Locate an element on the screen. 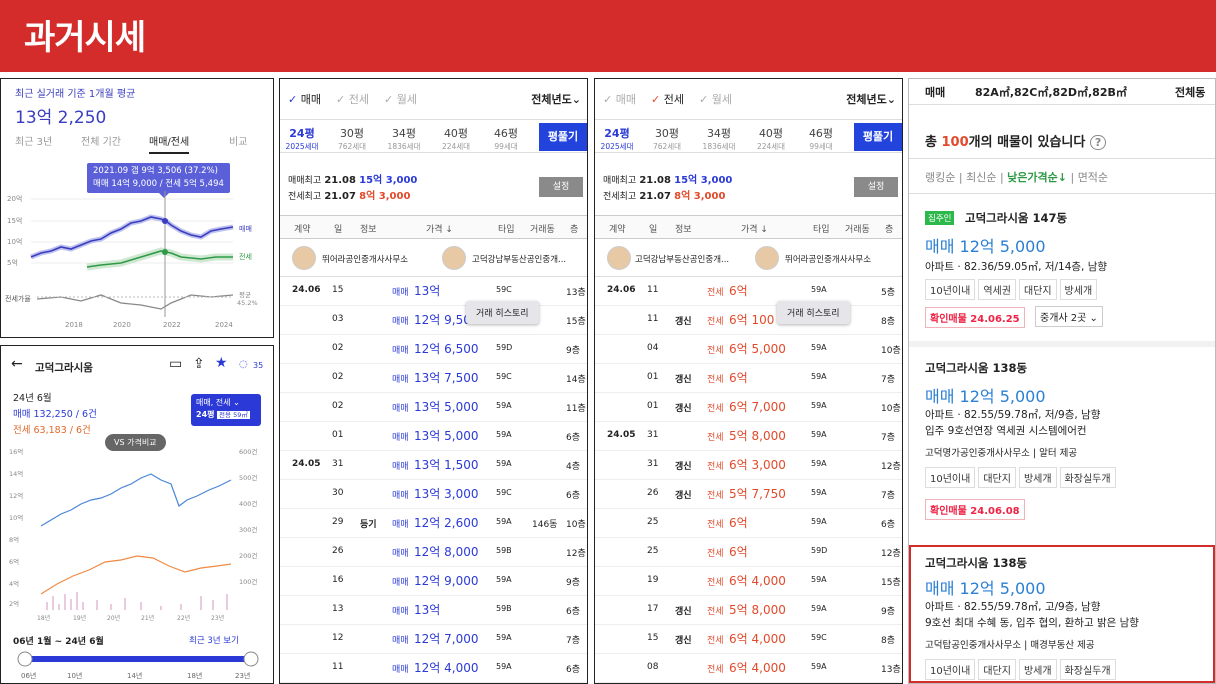 The image size is (1216, 684). map-icon: ▭ is located at coordinates (175, 364).